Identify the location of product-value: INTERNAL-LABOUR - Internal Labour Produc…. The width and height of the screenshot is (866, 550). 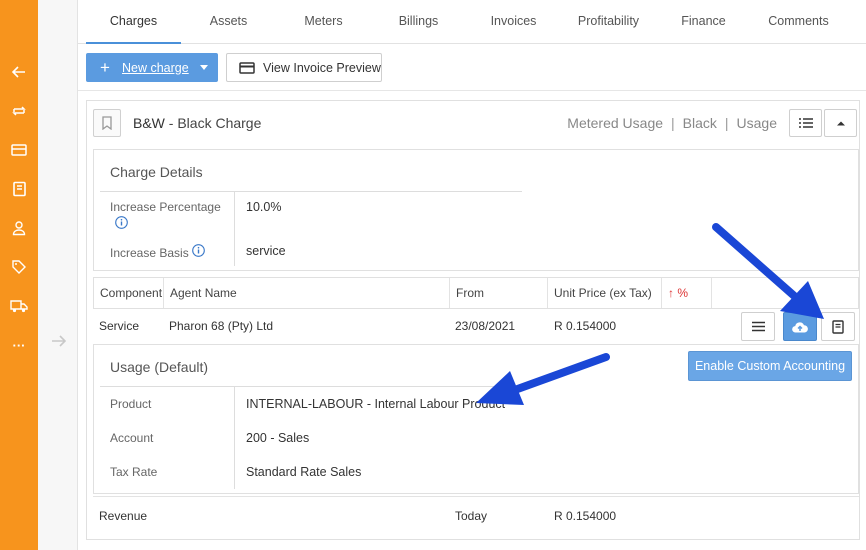
(376, 404).